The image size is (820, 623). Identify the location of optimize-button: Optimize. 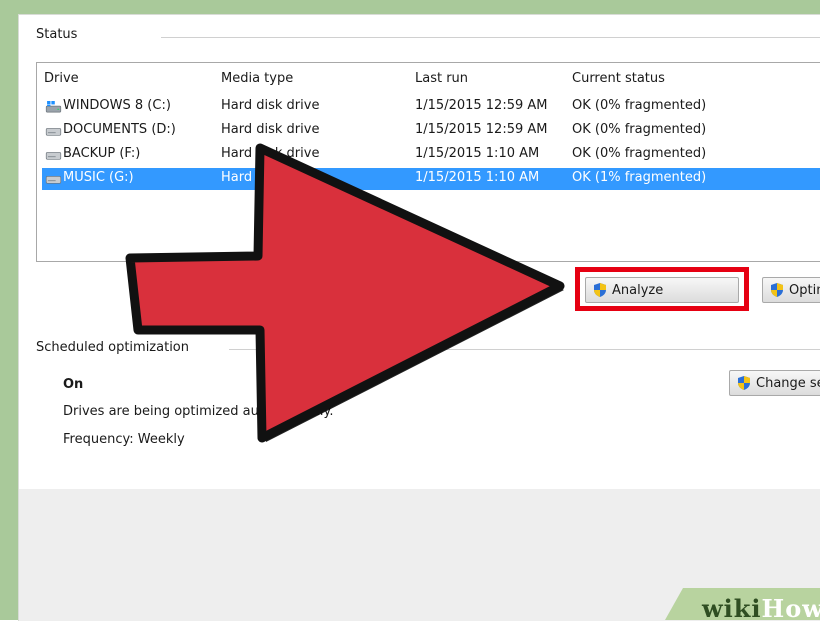
(791, 290).